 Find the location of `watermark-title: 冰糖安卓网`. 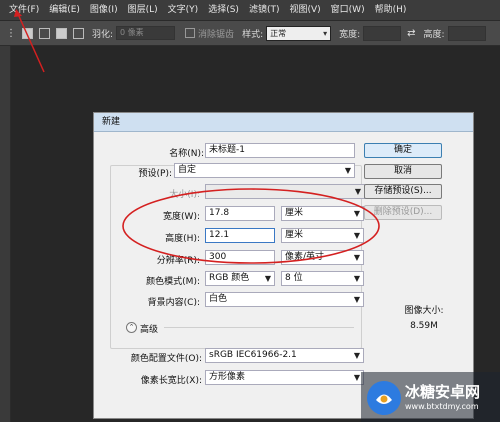

watermark-title: 冰糖安卓网 is located at coordinates (443, 392).